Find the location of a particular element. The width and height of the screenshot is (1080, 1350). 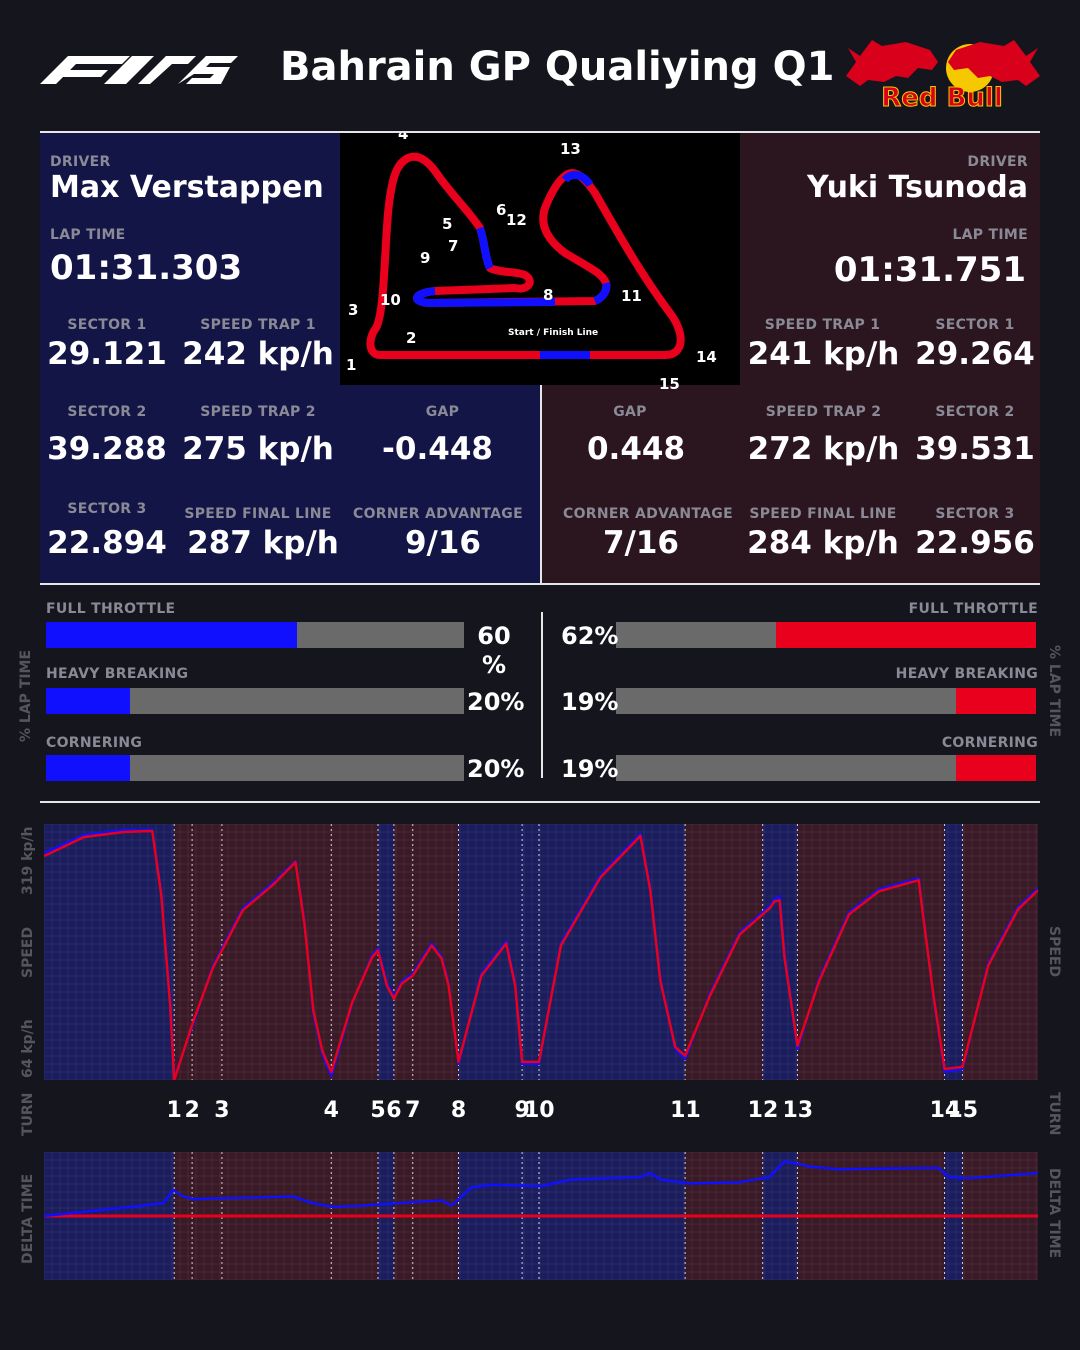

driver2-corner-advantage: 7/16 is located at coordinates (641, 543).